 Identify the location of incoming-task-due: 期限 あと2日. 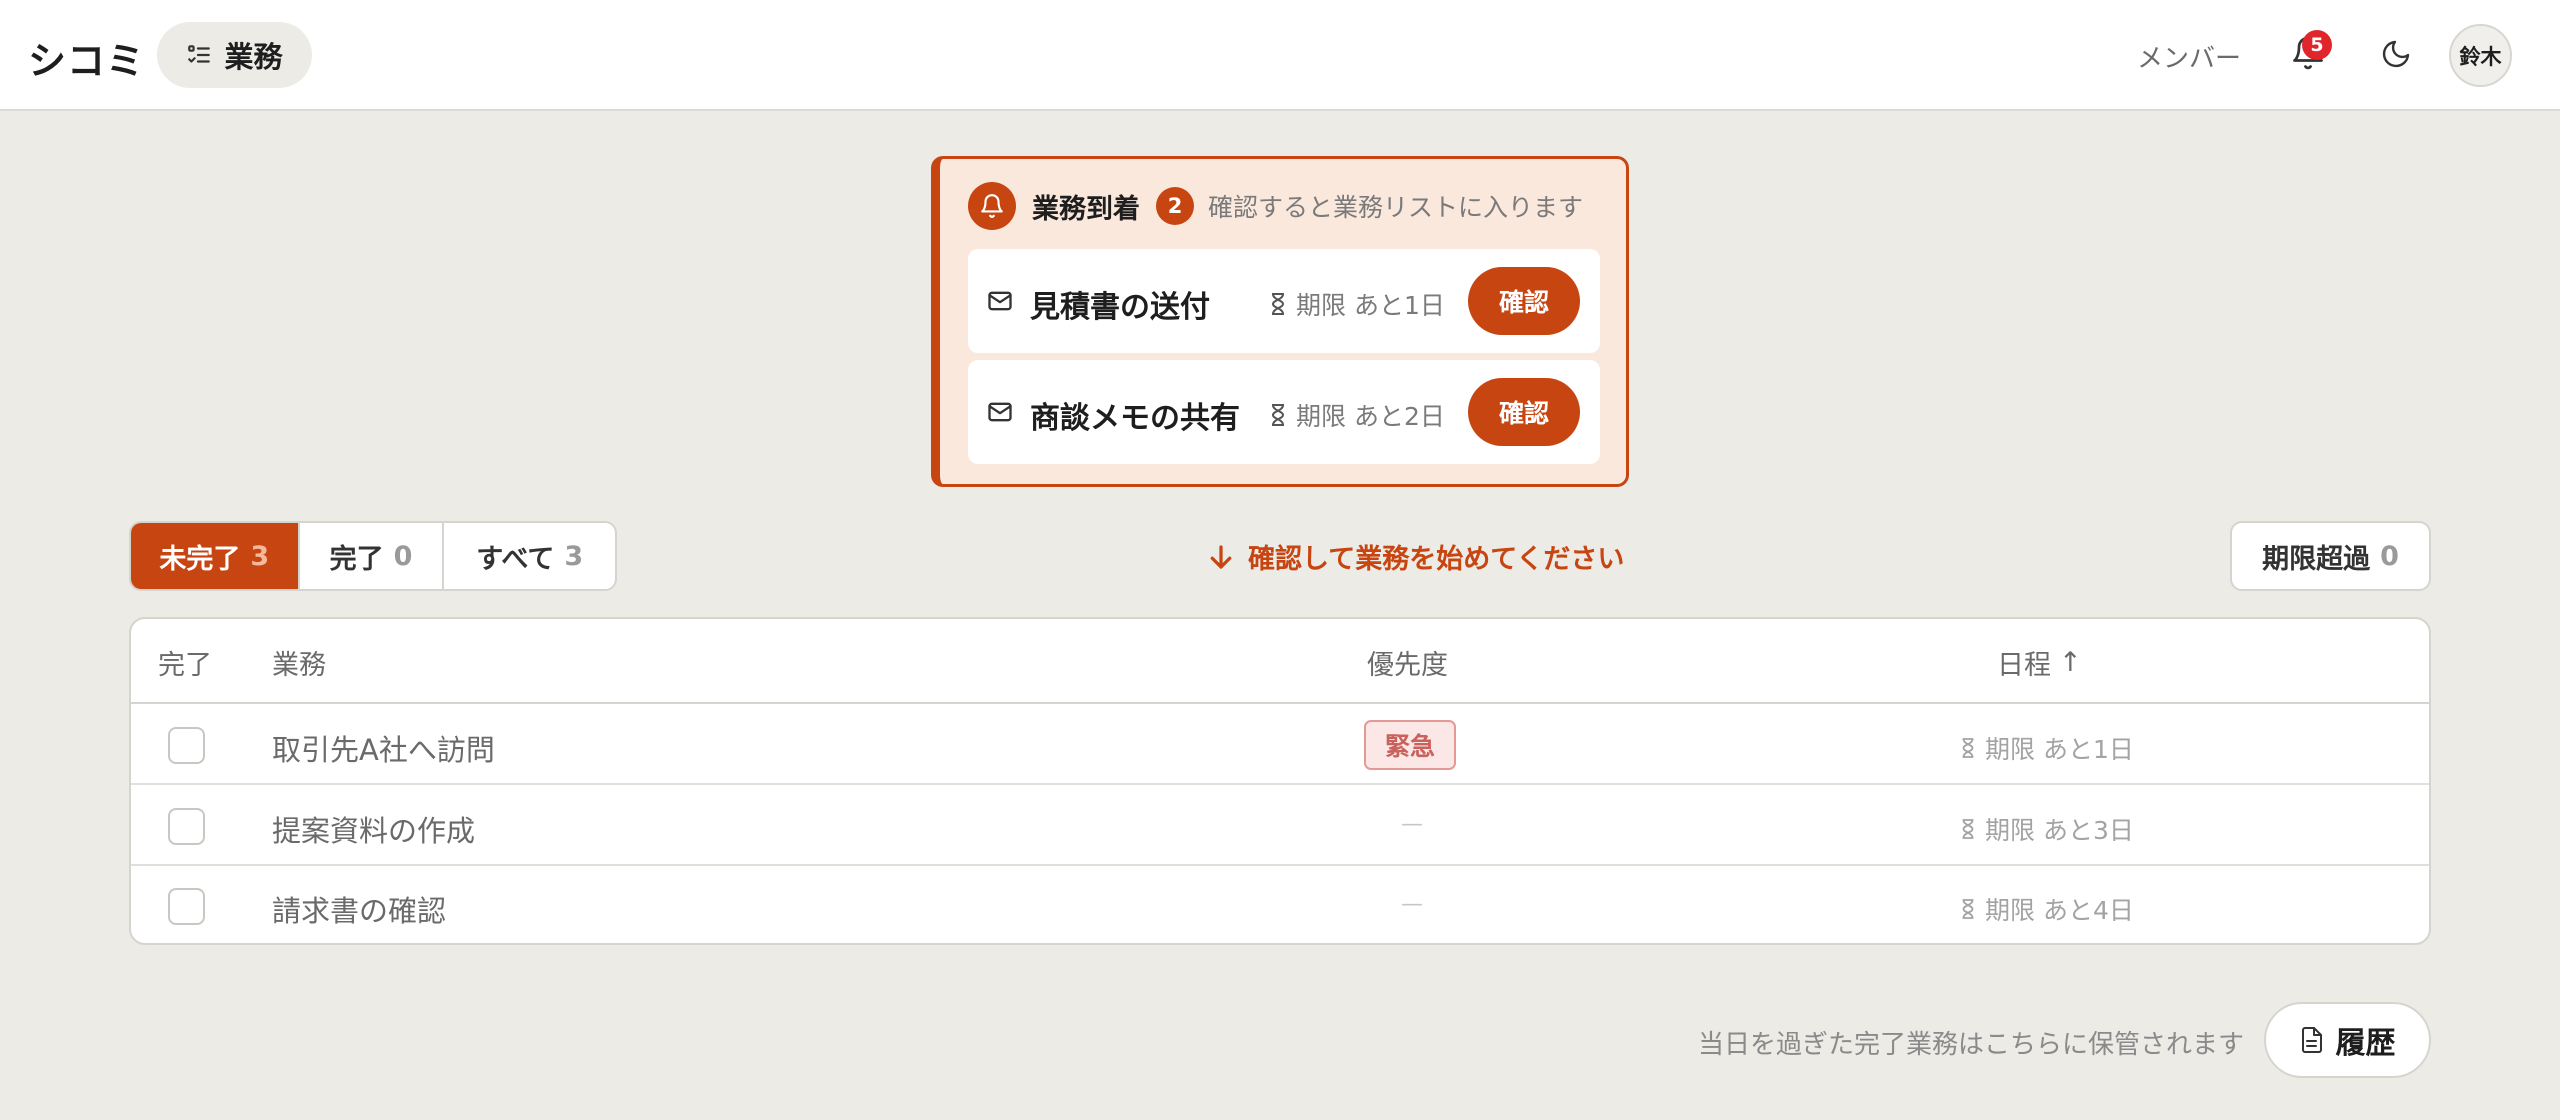
(1356, 415).